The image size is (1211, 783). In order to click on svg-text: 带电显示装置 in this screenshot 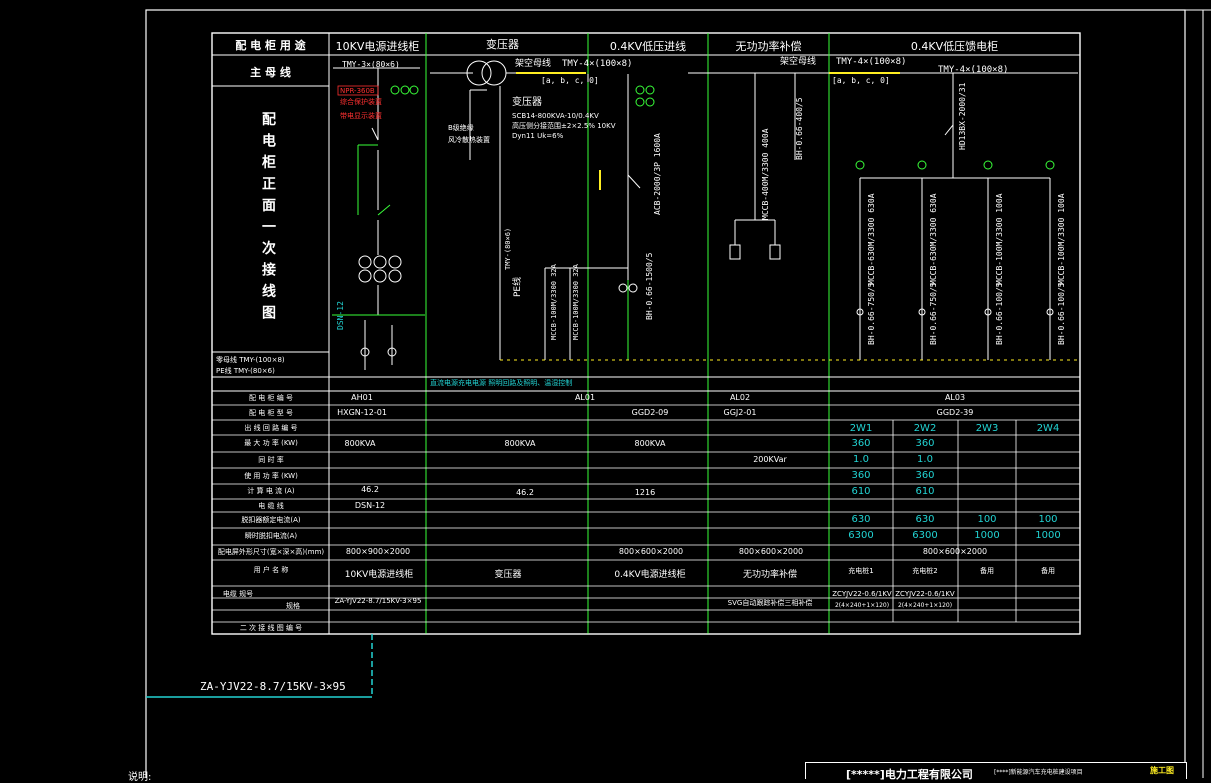, I will do `click(361, 115)`.